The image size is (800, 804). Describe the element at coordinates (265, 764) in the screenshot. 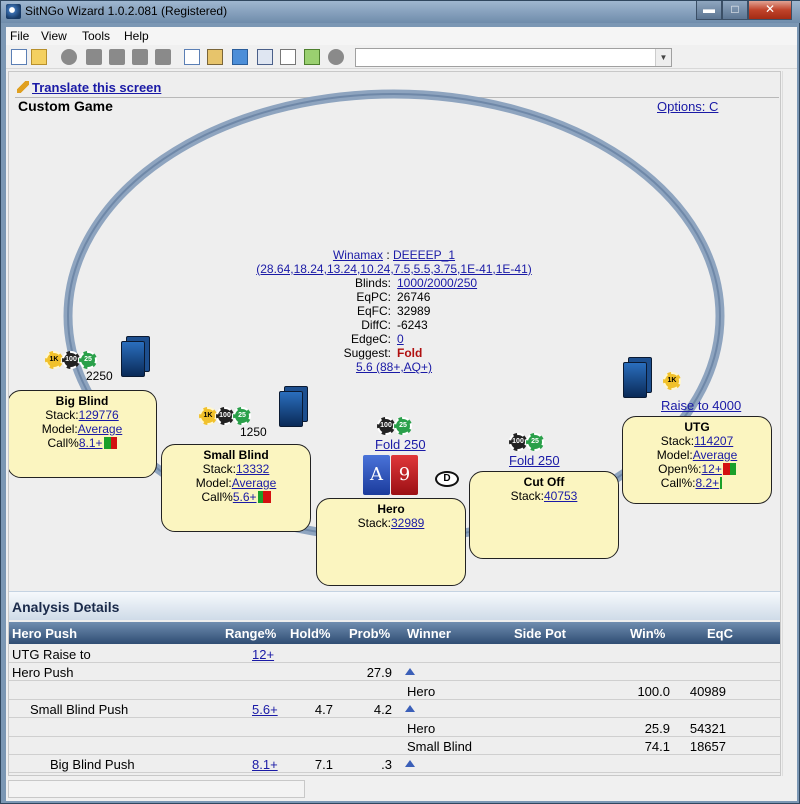

I see `range-link: 8.1+` at that location.